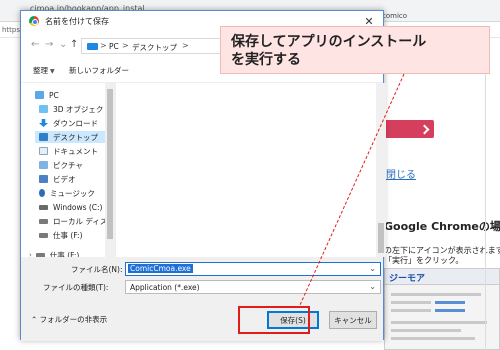 This screenshot has height=350, width=500. What do you see at coordinates (266, 60) in the screenshot?
I see `callout-line-2: を実行する` at bounding box center [266, 60].